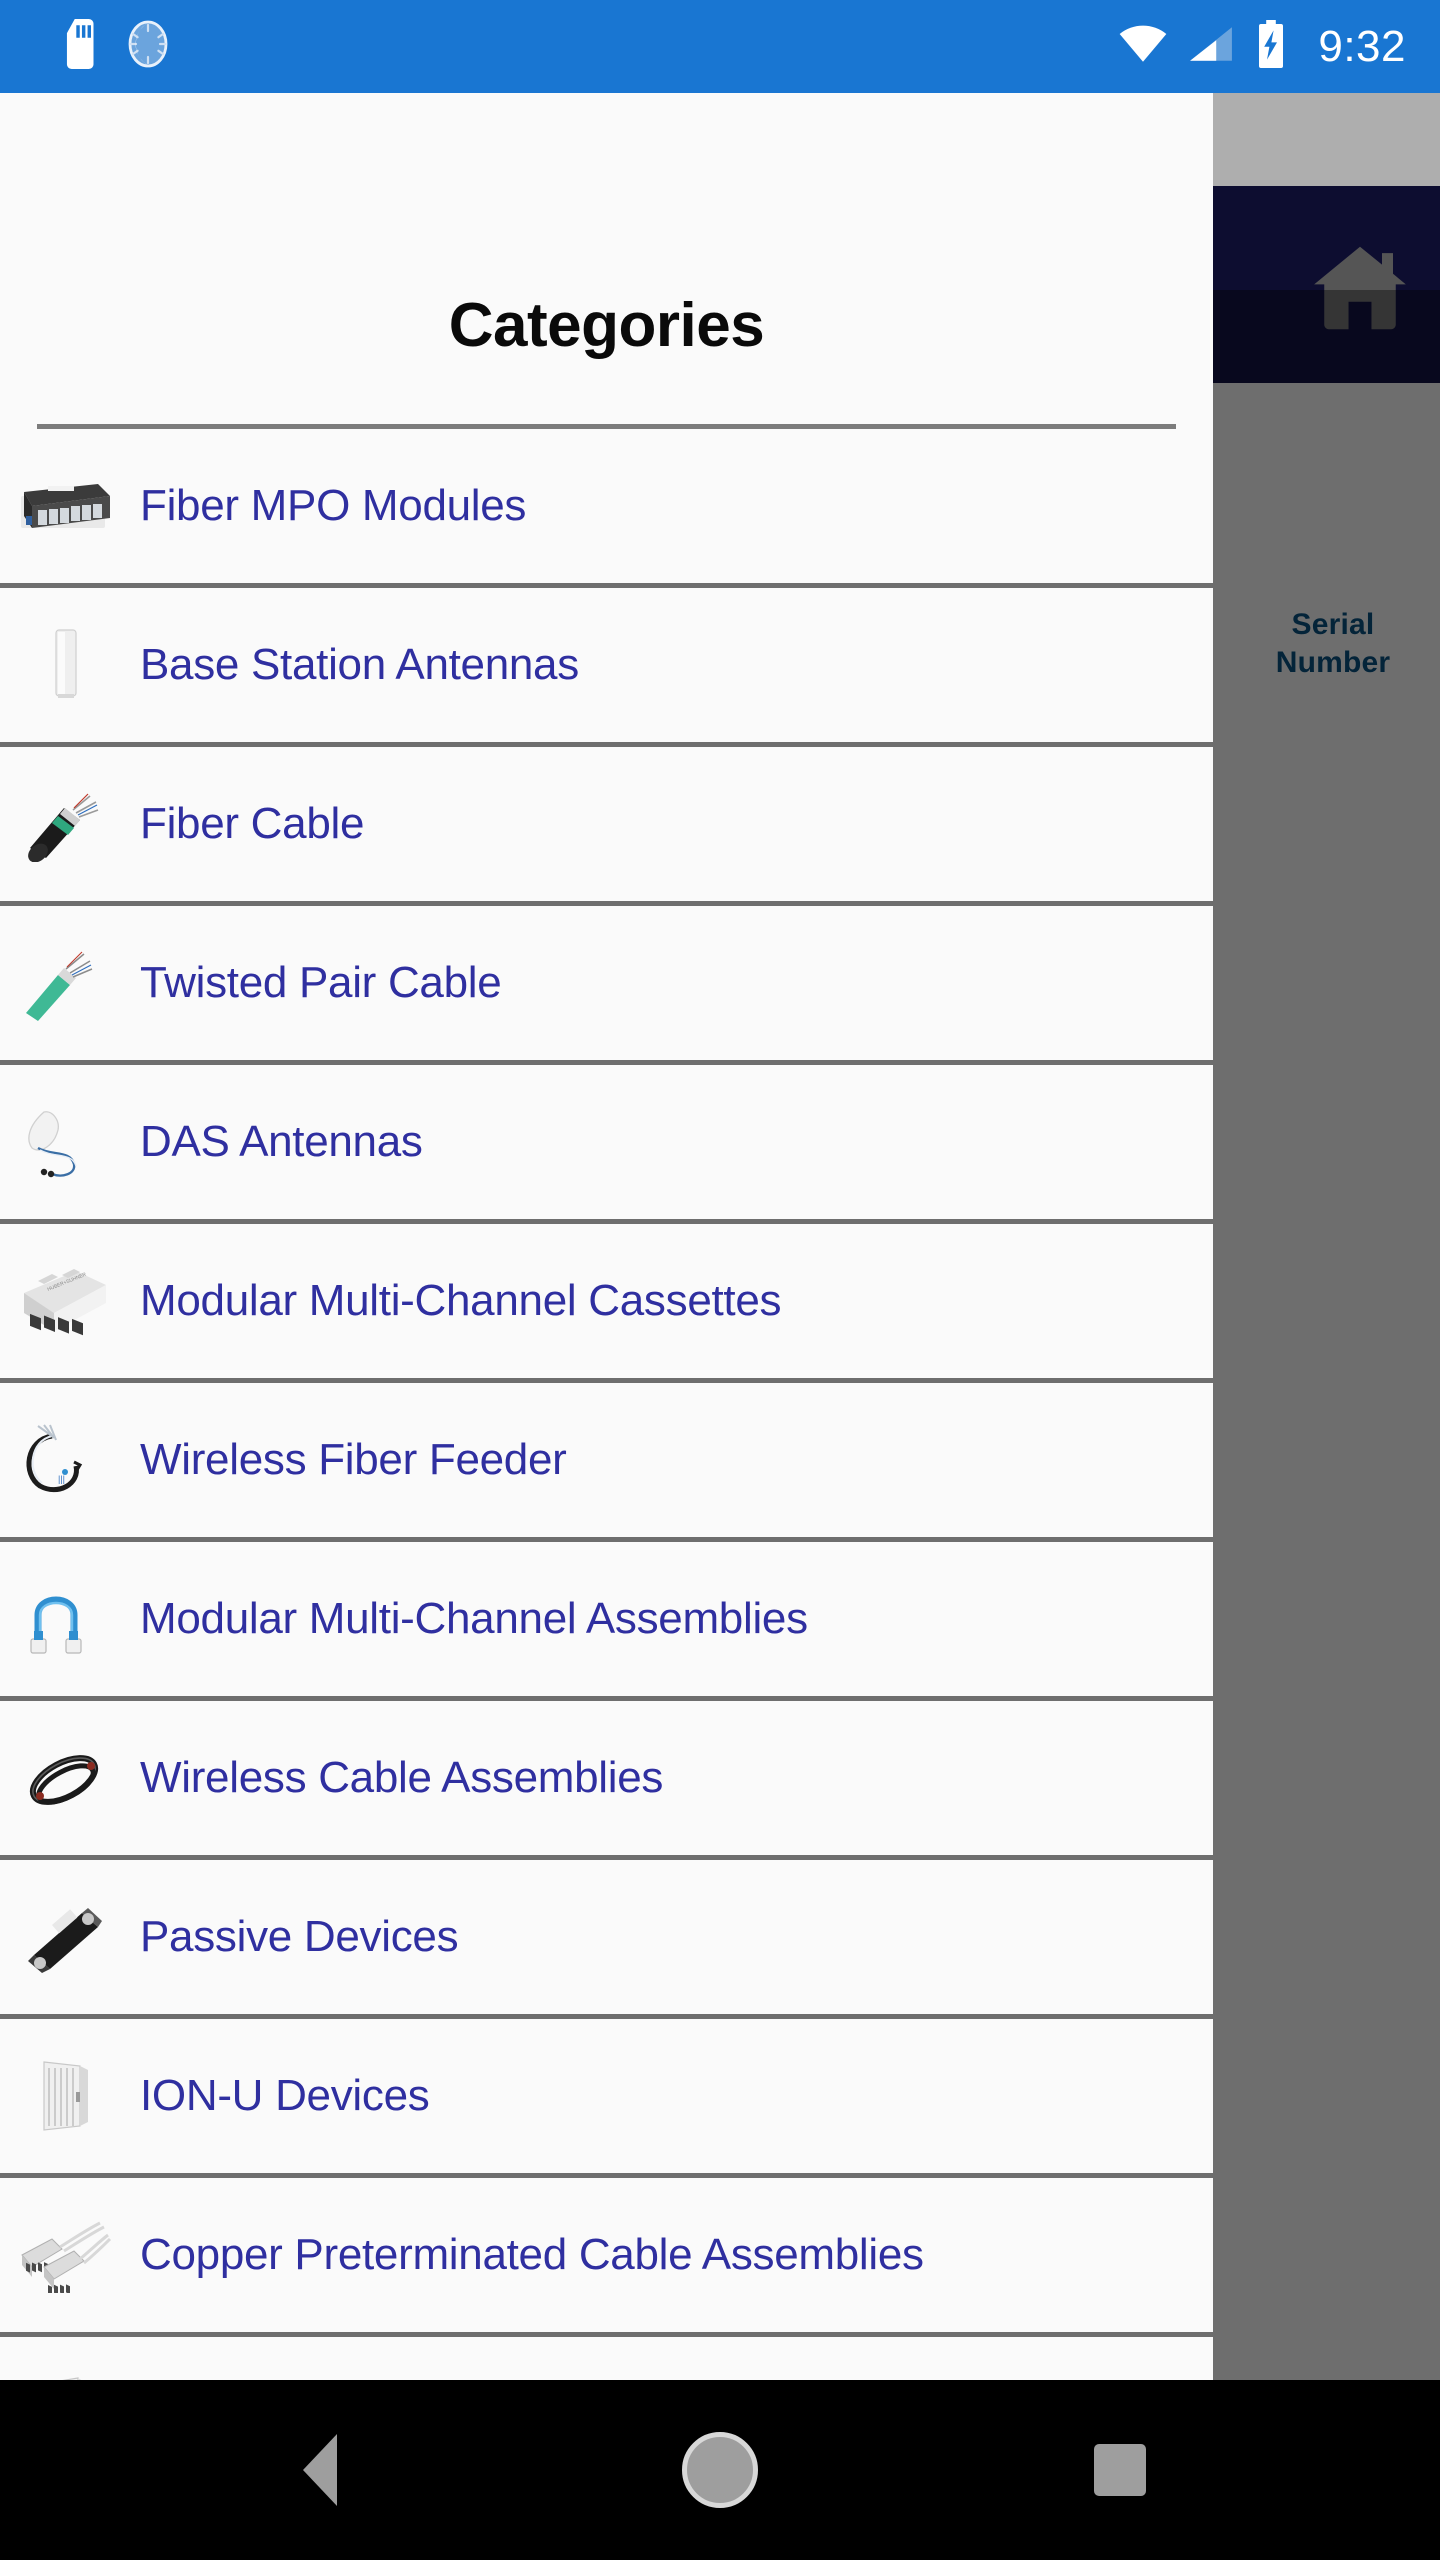 This screenshot has width=1440, height=2560. I want to click on navigation-bar, so click(720, 2470).